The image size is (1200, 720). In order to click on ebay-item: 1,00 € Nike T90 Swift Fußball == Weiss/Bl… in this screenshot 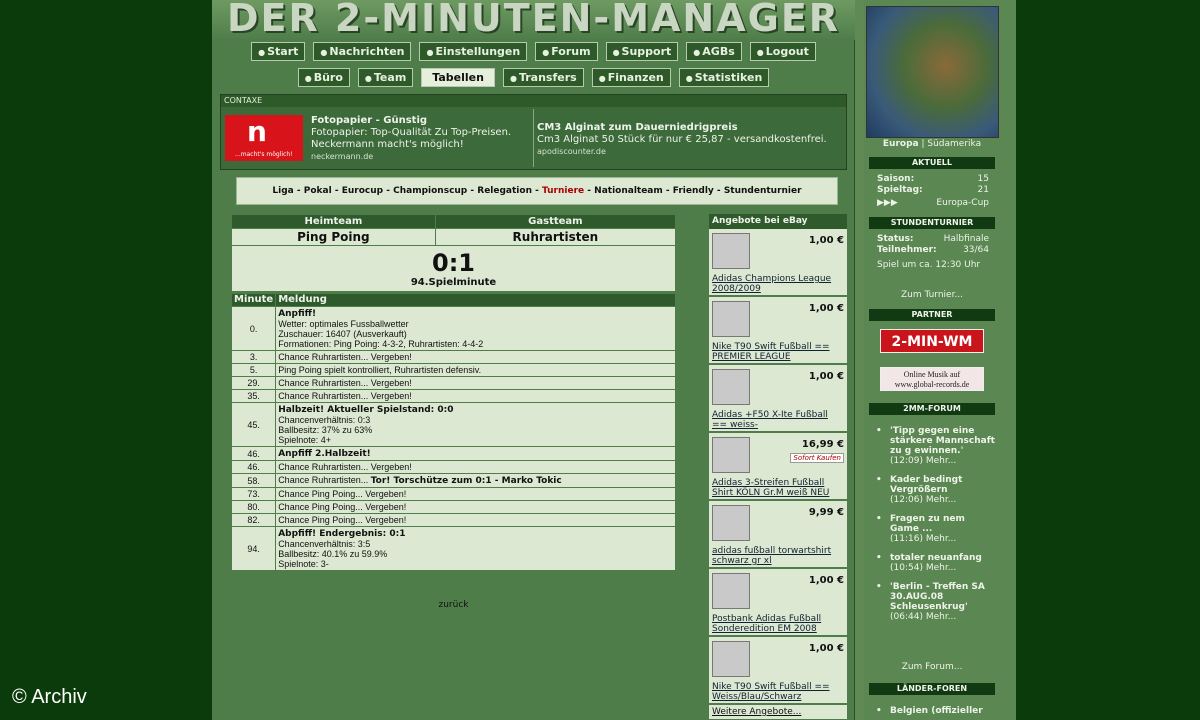, I will do `click(778, 671)`.